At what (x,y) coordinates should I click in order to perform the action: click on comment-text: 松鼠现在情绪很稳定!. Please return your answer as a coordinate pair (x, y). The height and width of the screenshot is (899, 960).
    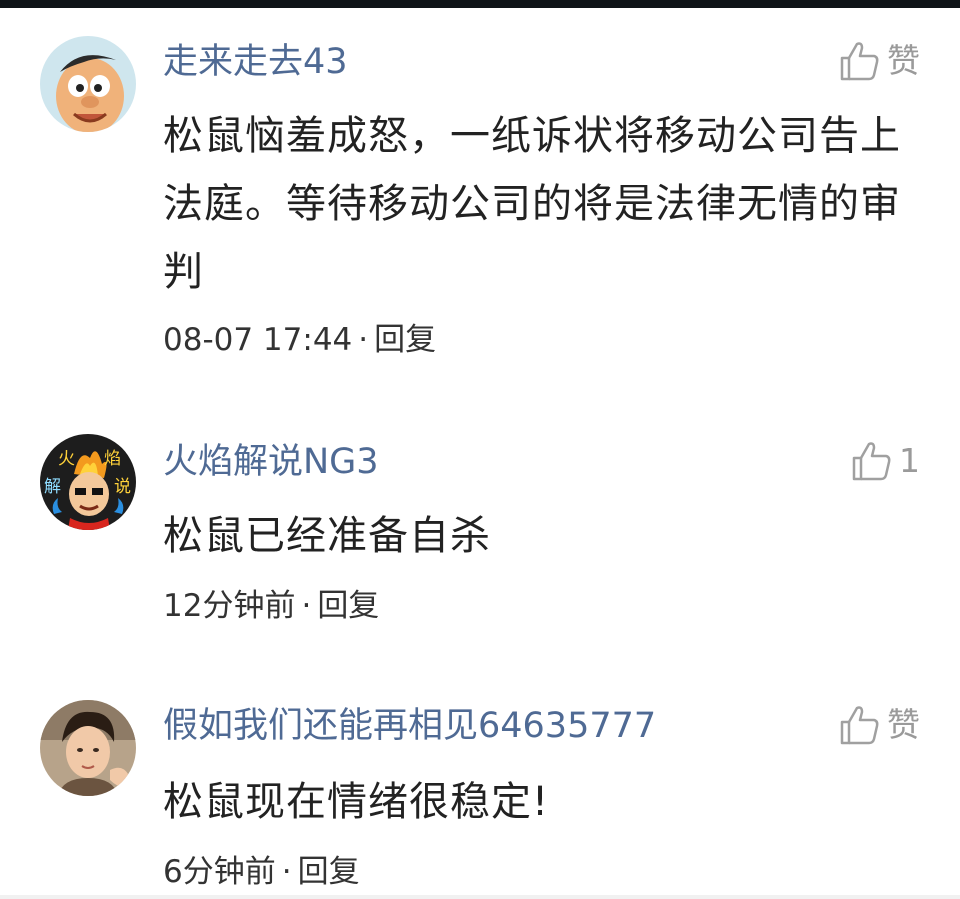
    Looking at the image, I should click on (356, 802).